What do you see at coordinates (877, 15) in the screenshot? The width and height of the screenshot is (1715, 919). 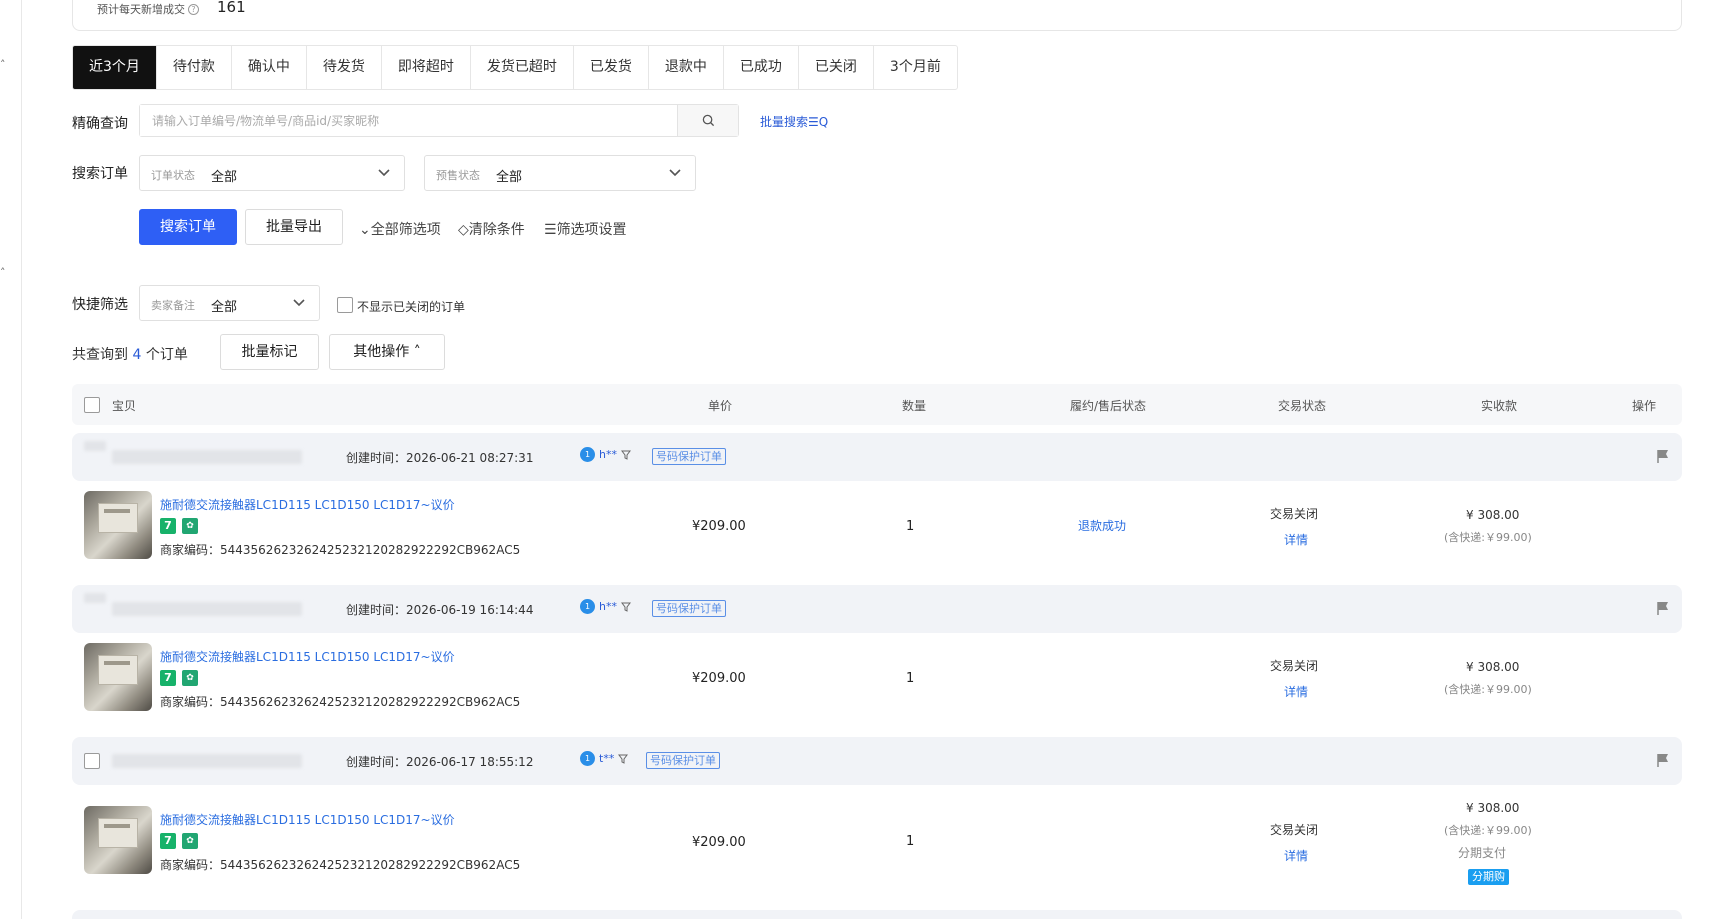 I see `summary-card: 预计每天新增成交? 161` at bounding box center [877, 15].